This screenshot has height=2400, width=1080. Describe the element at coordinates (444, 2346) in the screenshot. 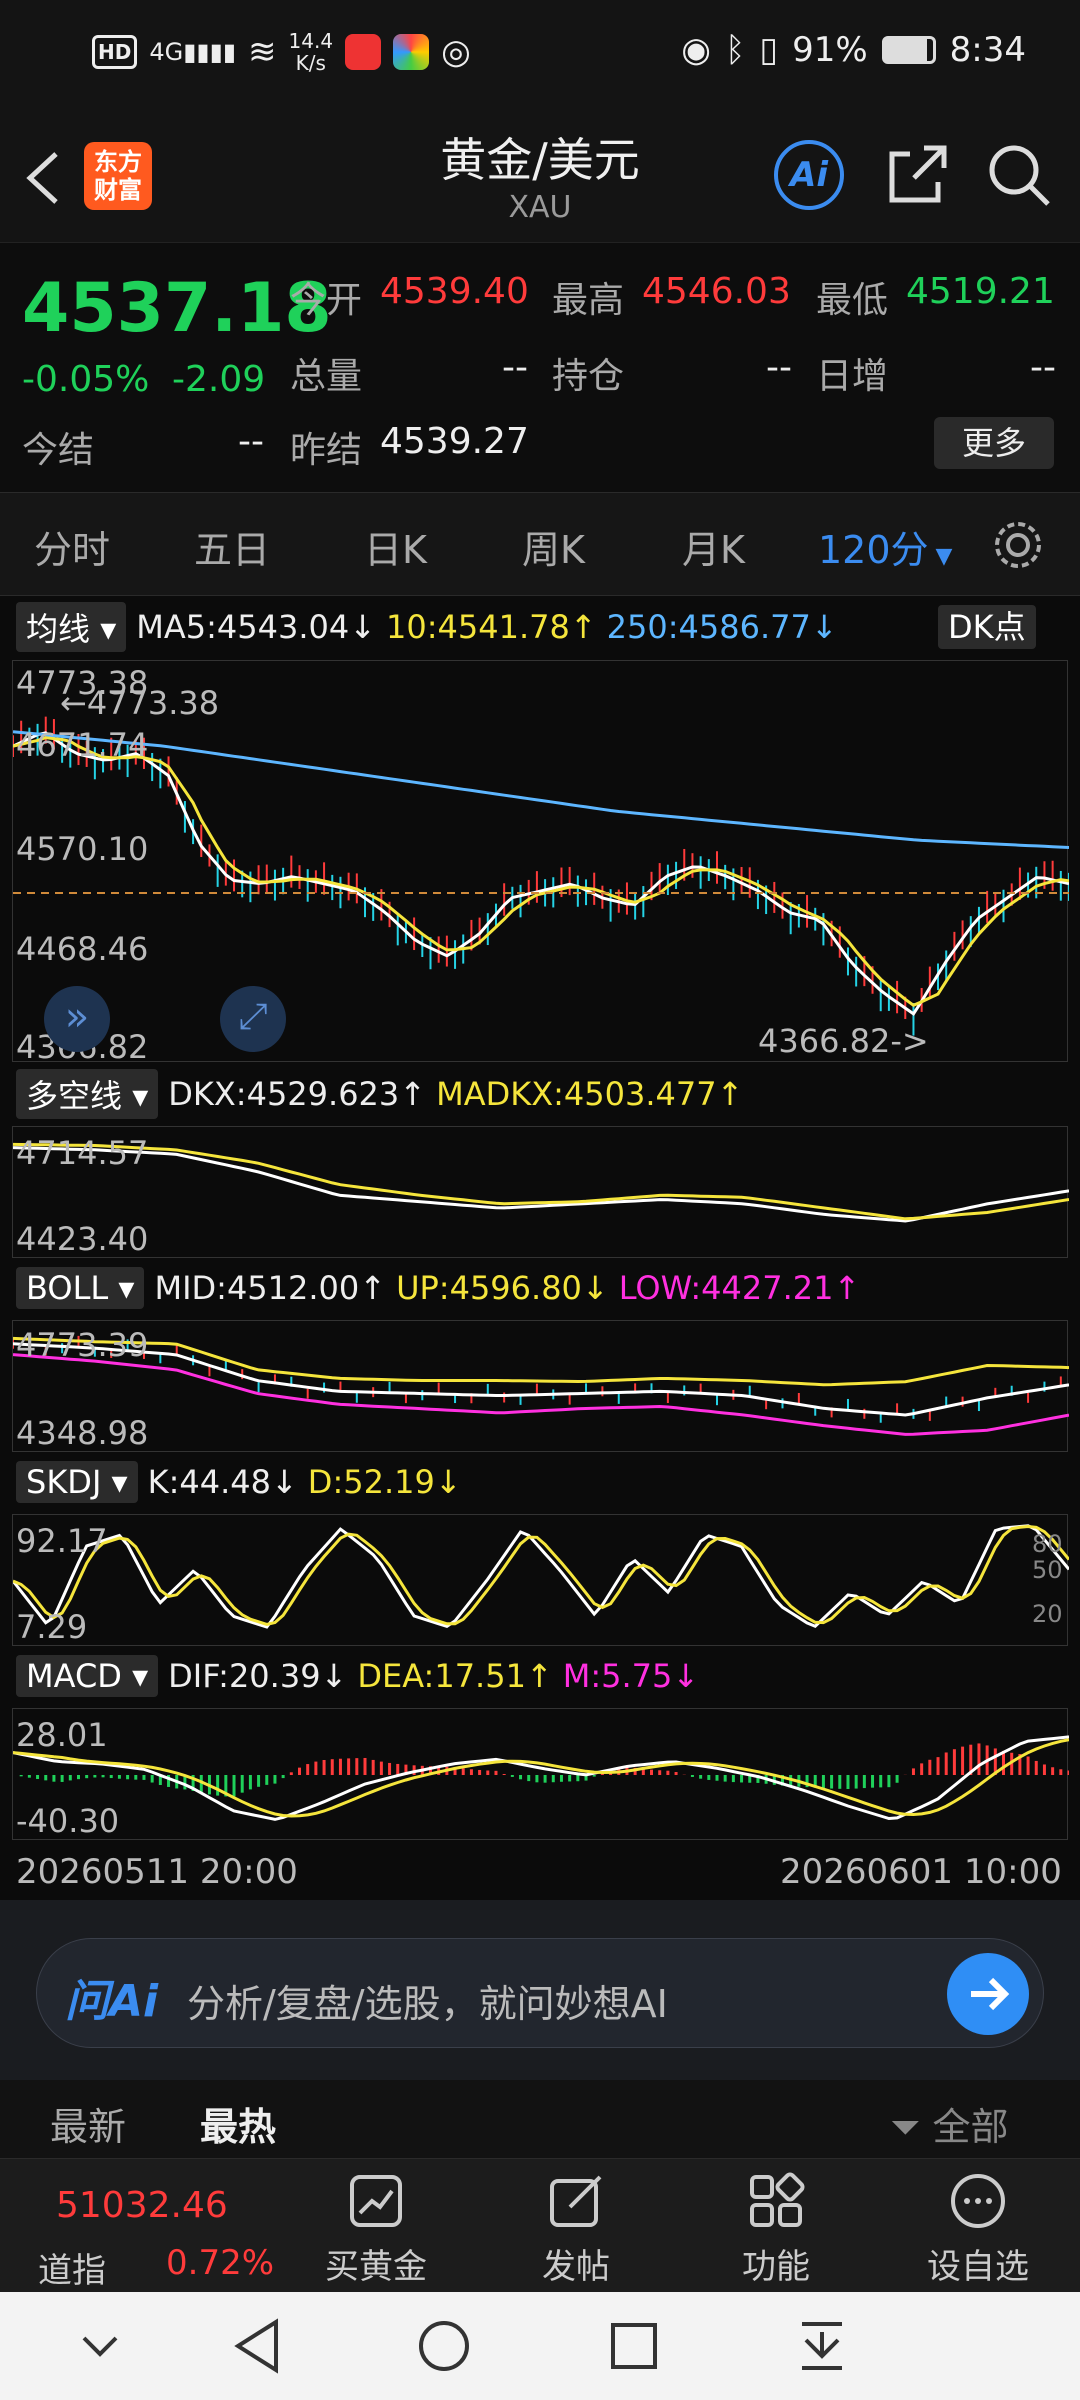

I see `home-circle-icon` at that location.